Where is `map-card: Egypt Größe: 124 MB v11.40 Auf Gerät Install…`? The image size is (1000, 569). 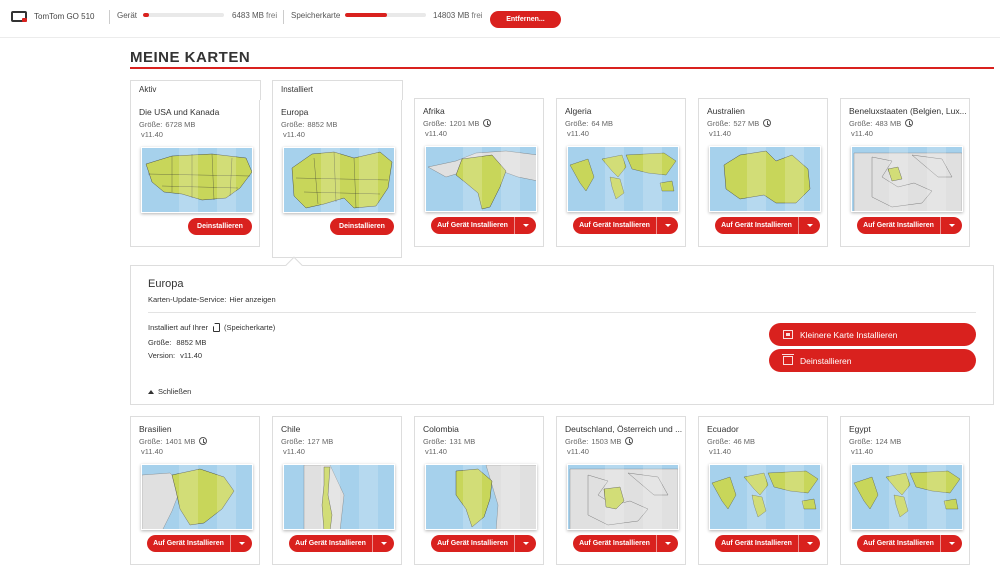
map-card: Egypt Größe: 124 MB v11.40 Auf Gerät Install… is located at coordinates (905, 490).